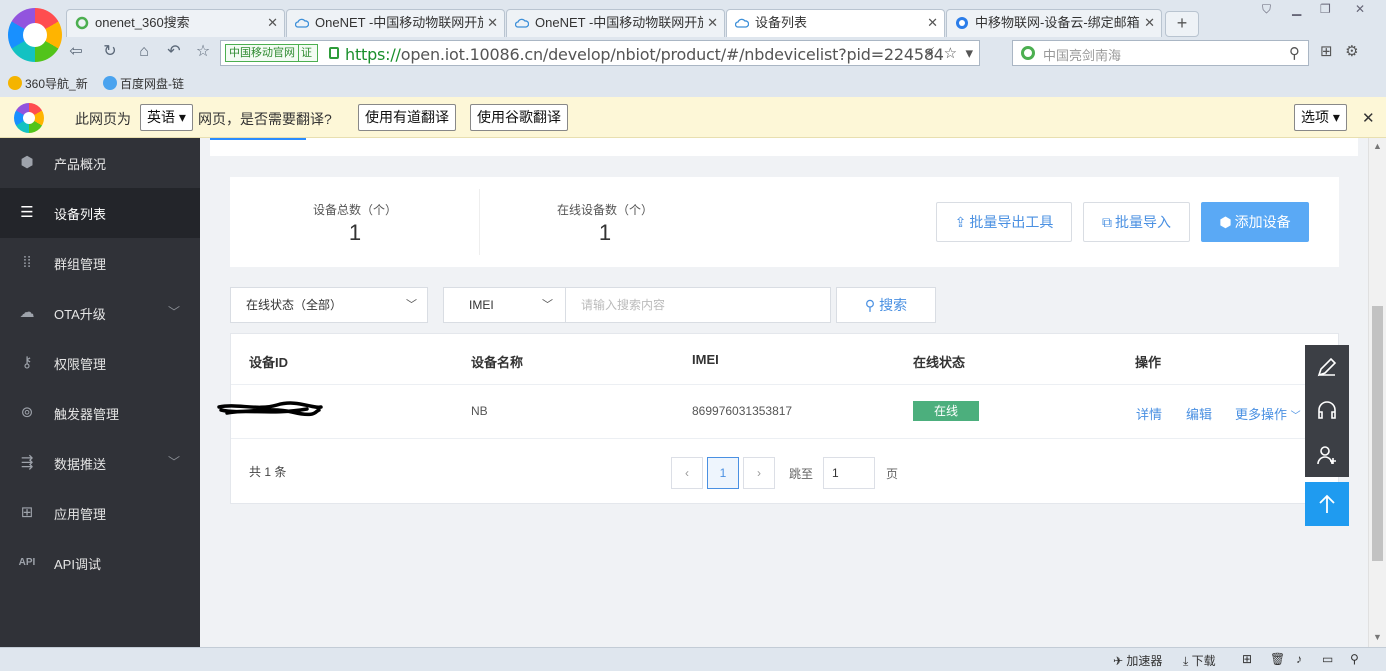 The image size is (1386, 671). I want to click on sidebar-item-label: 数据推送, so click(80, 464).